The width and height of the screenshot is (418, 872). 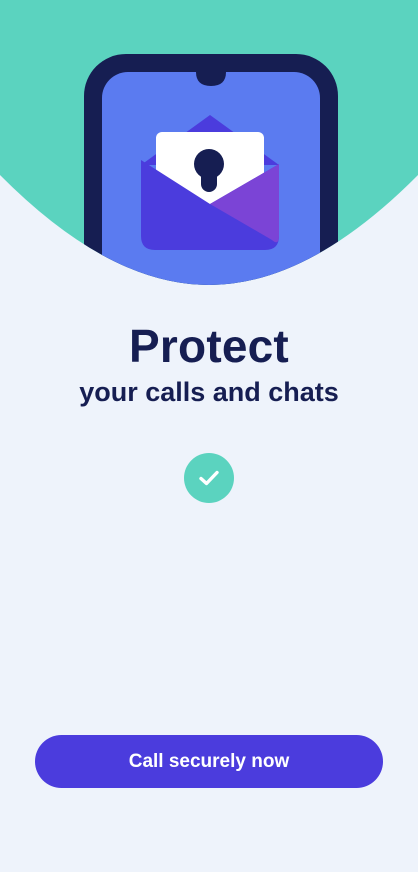 I want to click on page-subtitle: your calls and chats, so click(x=209, y=392).